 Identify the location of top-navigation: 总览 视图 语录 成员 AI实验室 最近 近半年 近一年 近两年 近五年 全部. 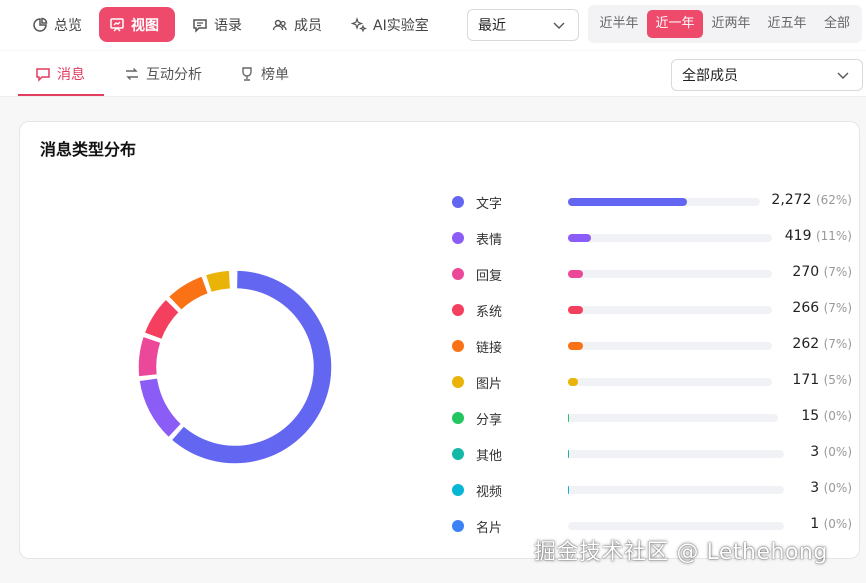
(433, 25).